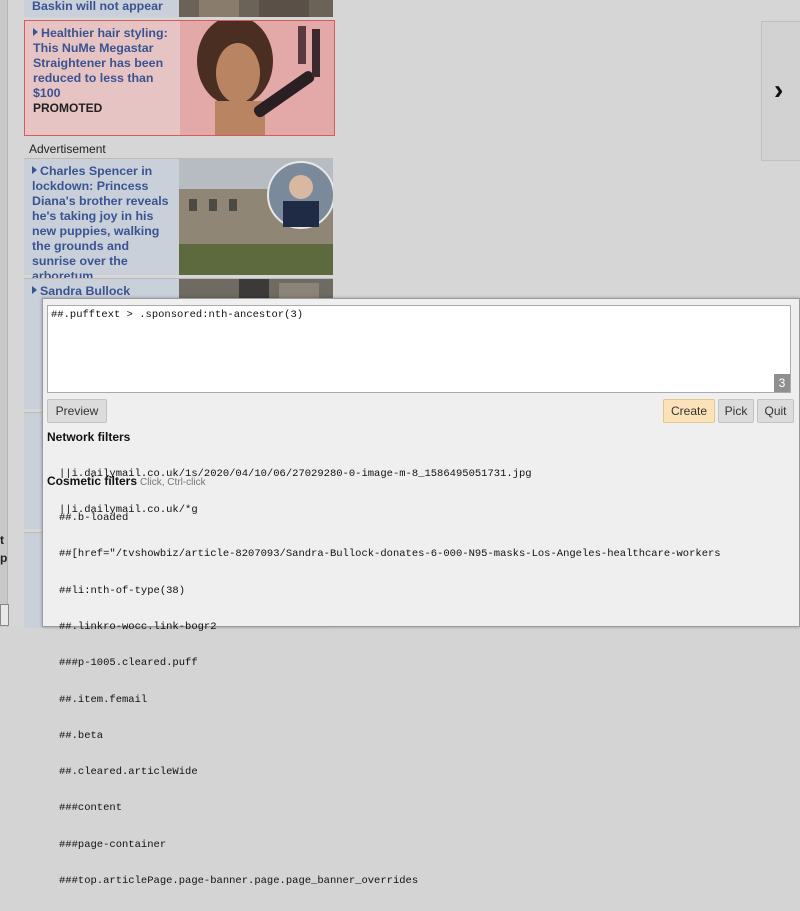  What do you see at coordinates (68, 108) in the screenshot?
I see `promoted-label: PROMOTED` at bounding box center [68, 108].